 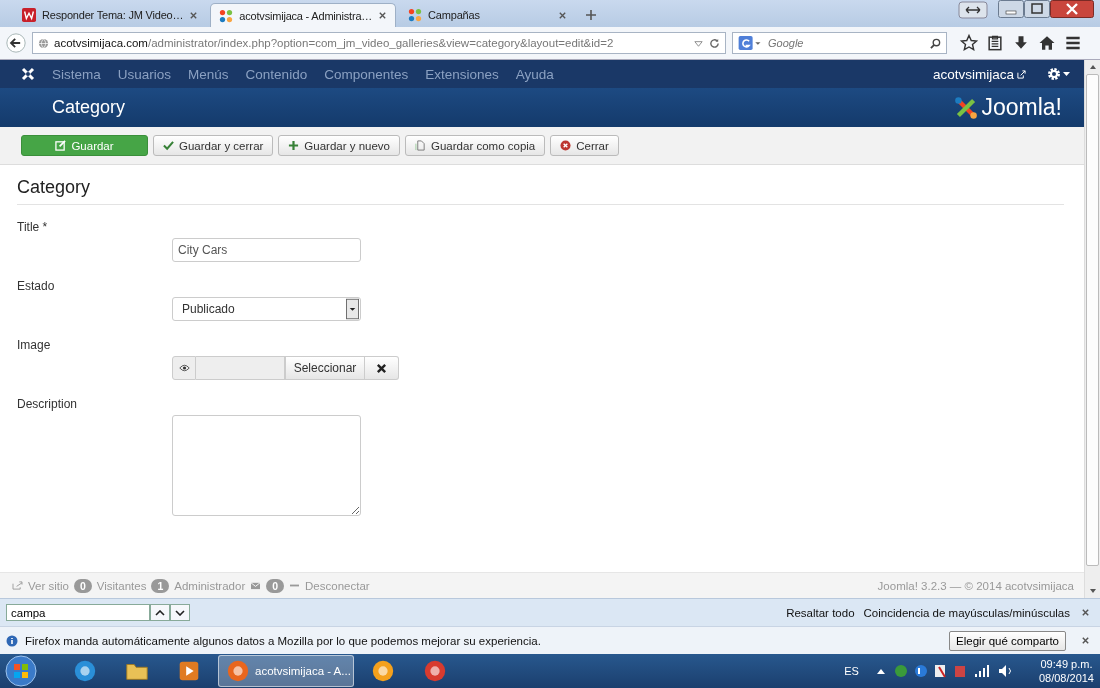 I want to click on scroll-bar, so click(x=1092, y=329).